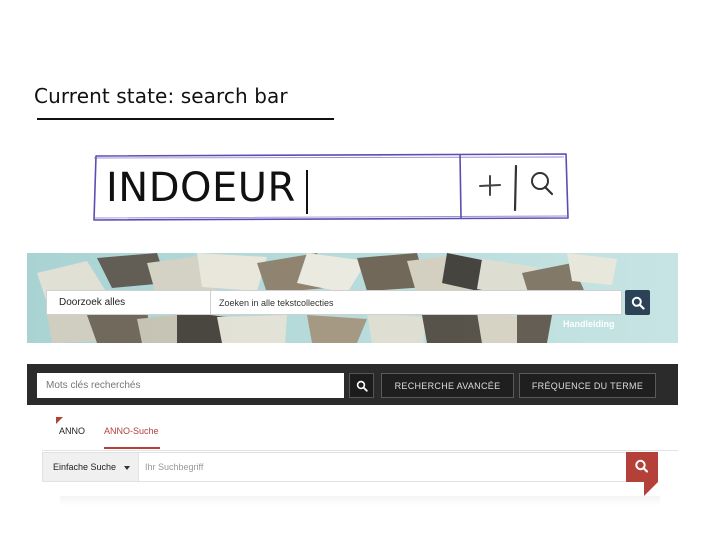 This screenshot has width=720, height=540. What do you see at coordinates (201, 188) in the screenshot?
I see `sketch-typed-text: INDOEUR` at bounding box center [201, 188].